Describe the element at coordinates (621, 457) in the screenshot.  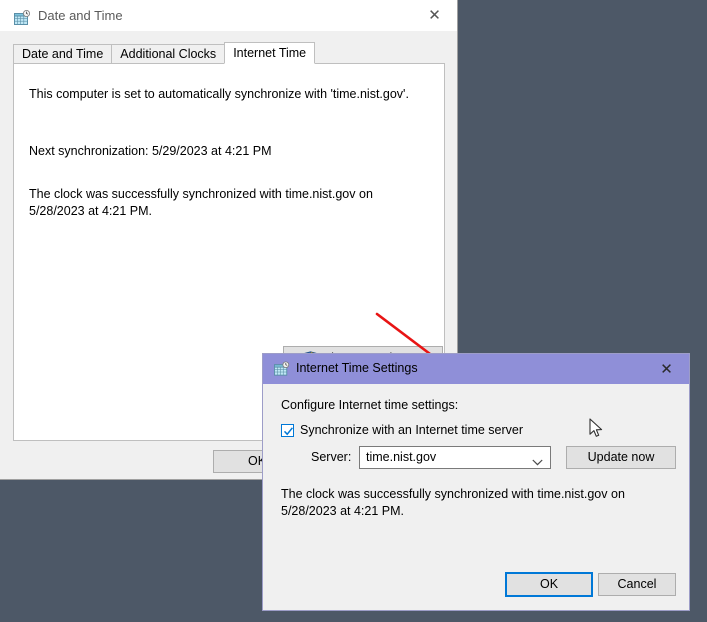
I see `update-now-button: Update now` at that location.